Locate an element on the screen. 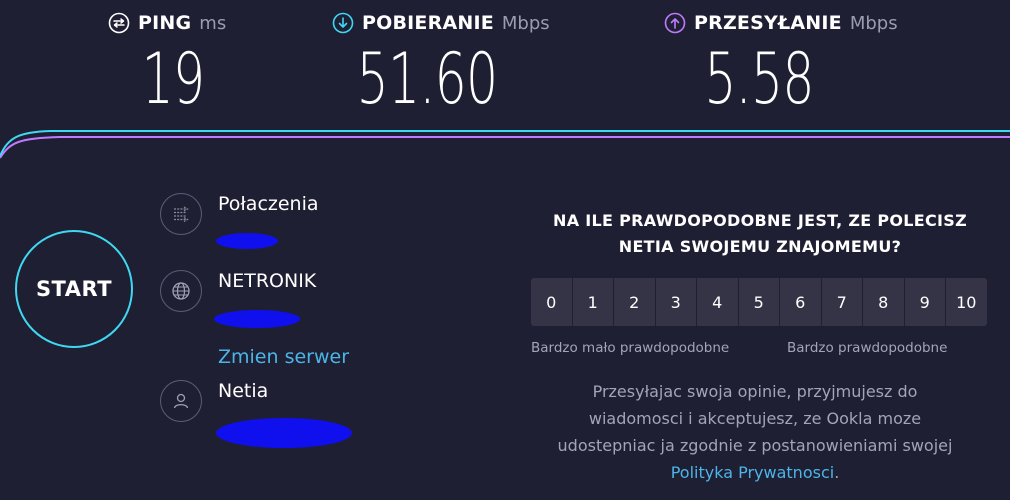 This screenshot has height=500, width=1010. download-metric: POBIERANIE Mbps 51.60 is located at coordinates (441, 61).